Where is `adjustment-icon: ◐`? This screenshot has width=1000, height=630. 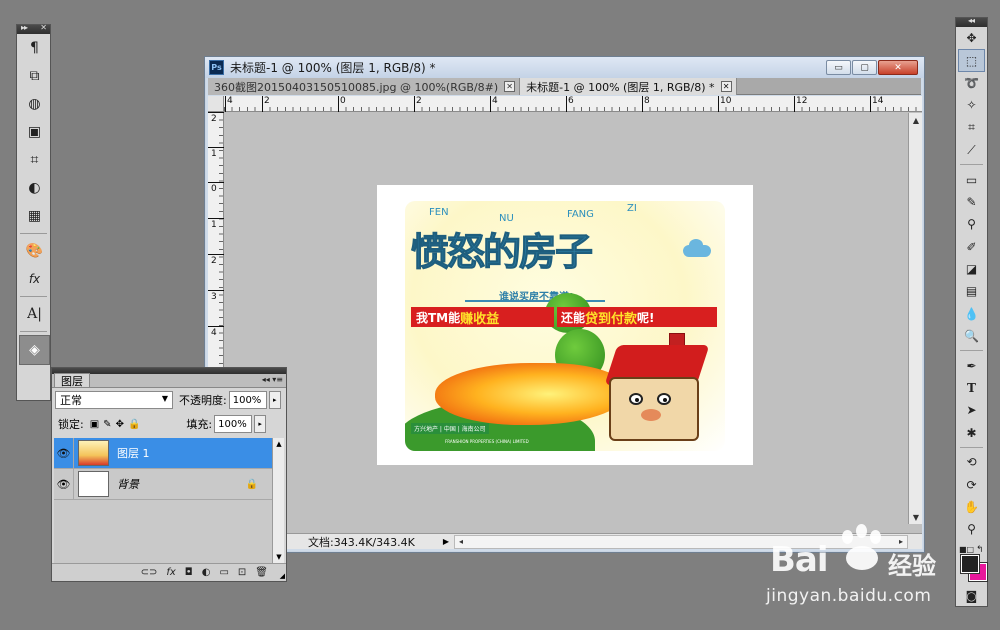 adjustment-icon: ◐ is located at coordinates (206, 572).